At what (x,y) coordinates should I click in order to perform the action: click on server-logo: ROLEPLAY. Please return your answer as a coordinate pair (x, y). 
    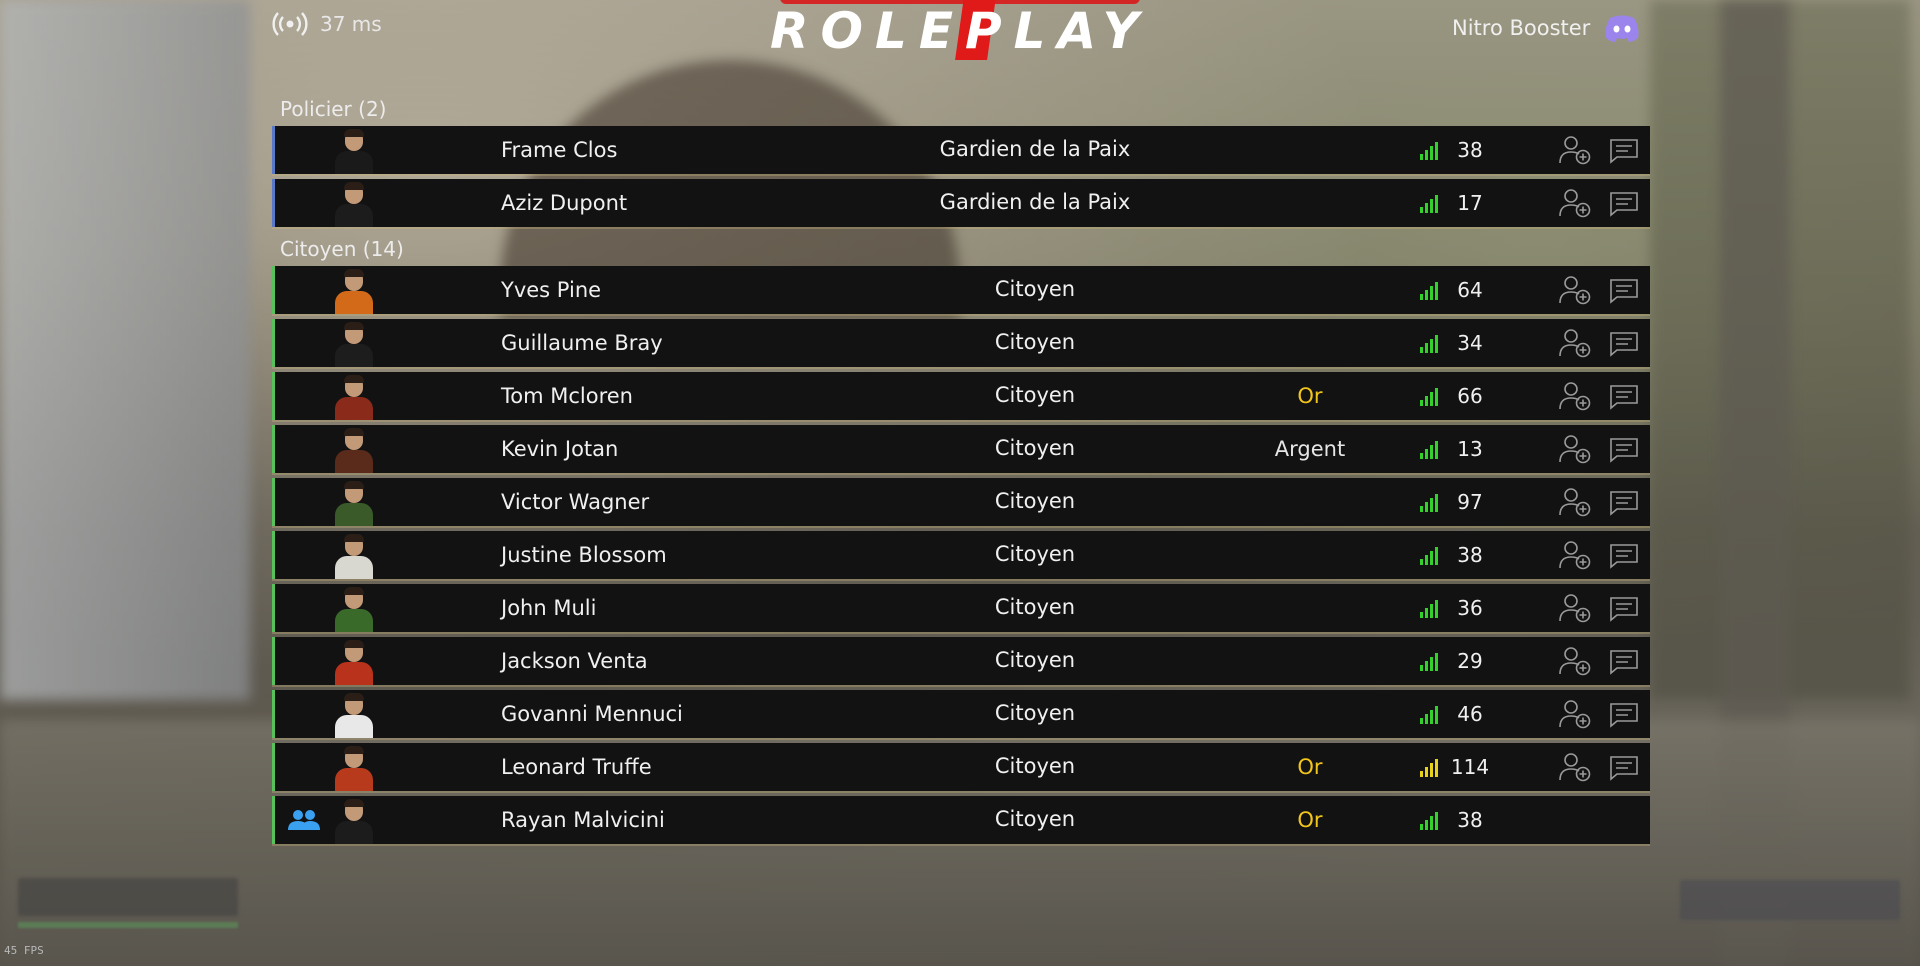
    Looking at the image, I should click on (960, 34).